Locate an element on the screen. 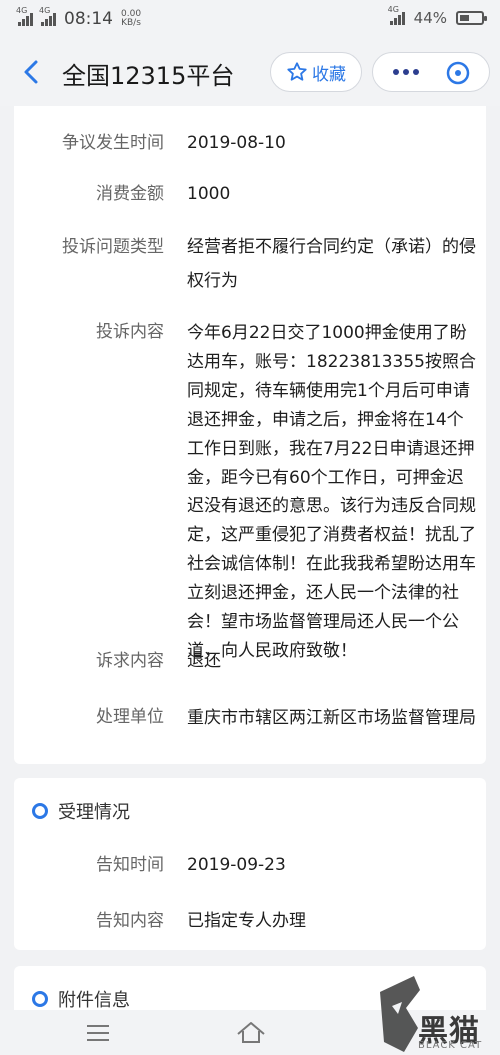  detail-value: 1000 is located at coordinates (209, 194).